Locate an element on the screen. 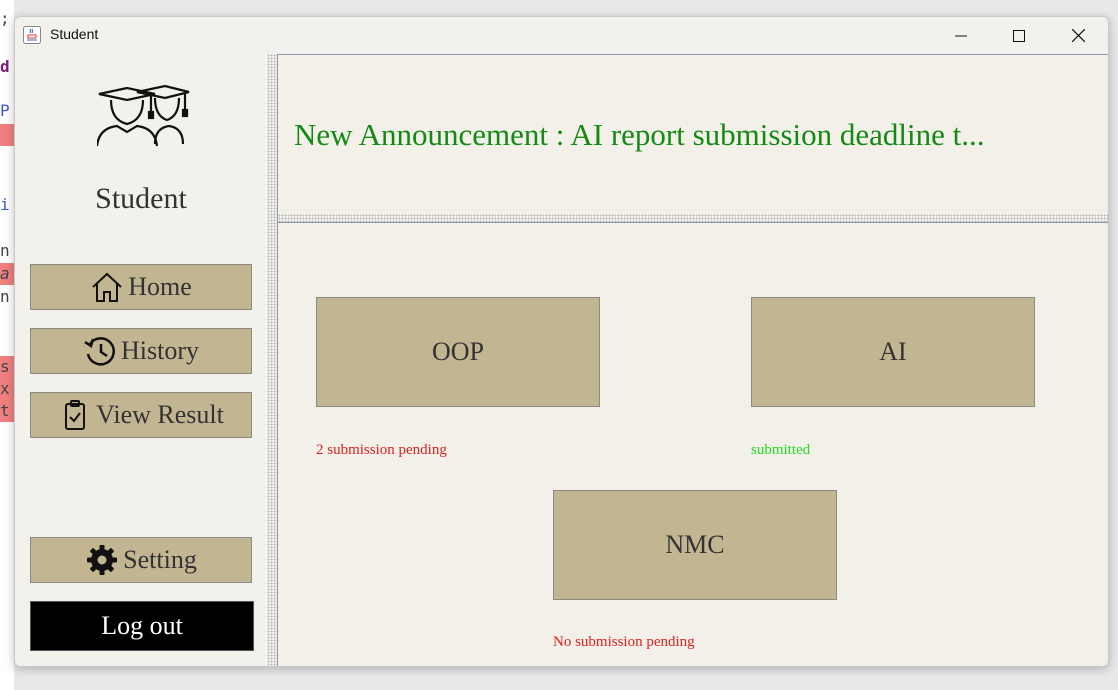 The image size is (1118, 690). home-icon is located at coordinates (107, 287).